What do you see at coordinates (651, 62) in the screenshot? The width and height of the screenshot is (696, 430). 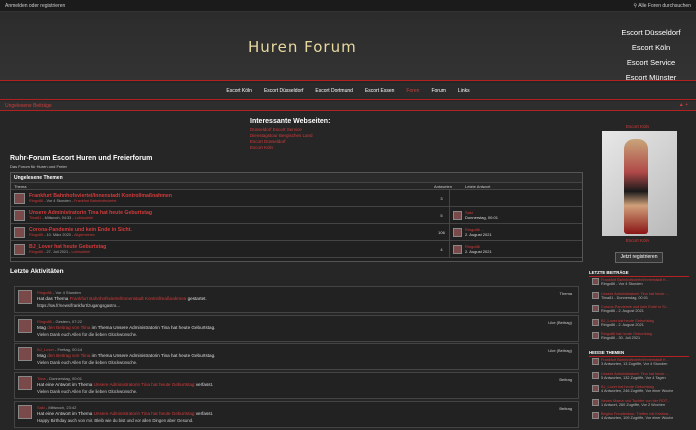 I see `side-link-2: Escort Service` at bounding box center [651, 62].